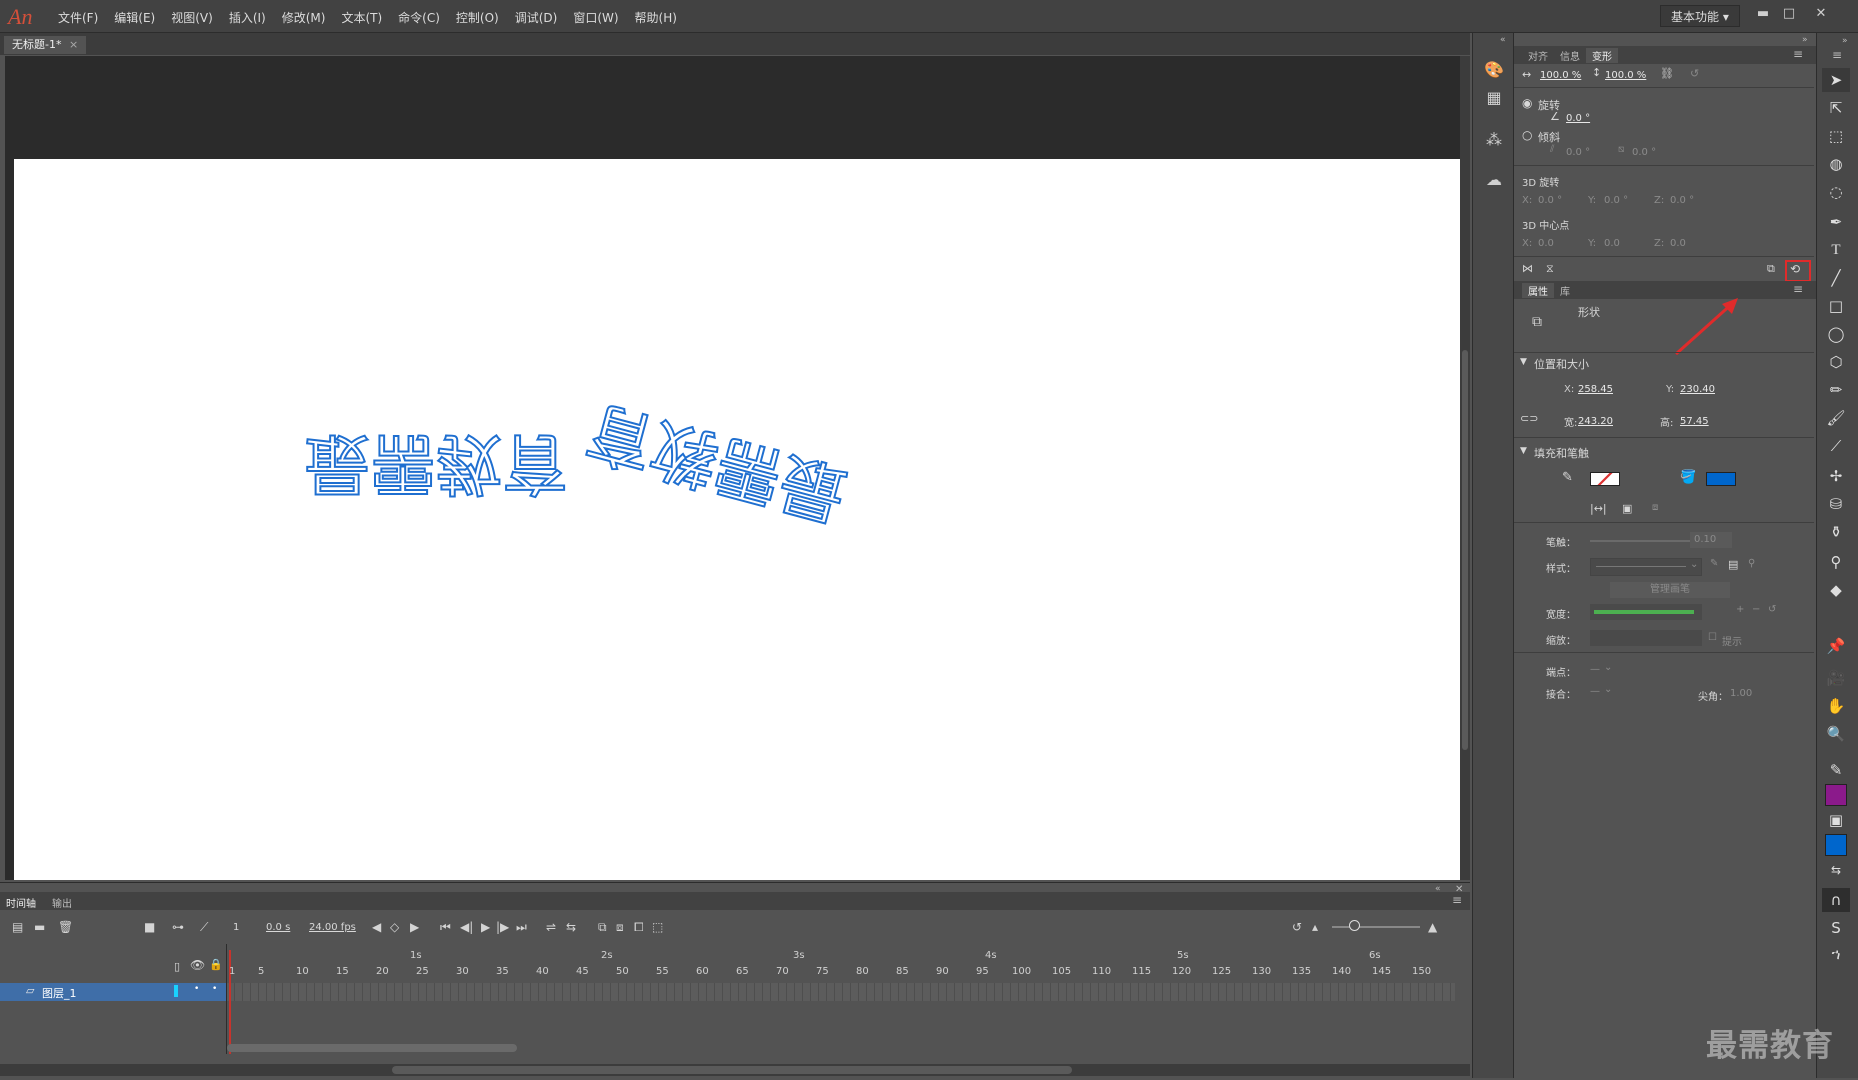  What do you see at coordinates (1315, 927) in the screenshot?
I see `zoom-out-icon: ▴` at bounding box center [1315, 927].